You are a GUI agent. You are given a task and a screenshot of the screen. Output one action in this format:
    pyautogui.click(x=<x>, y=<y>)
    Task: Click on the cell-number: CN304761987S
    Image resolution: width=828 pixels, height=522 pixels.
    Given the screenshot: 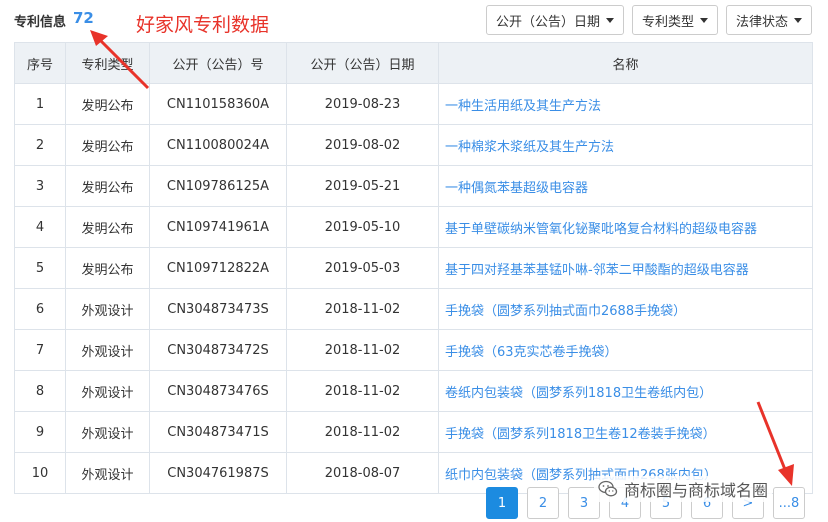 What is the action you would take?
    pyautogui.click(x=218, y=473)
    